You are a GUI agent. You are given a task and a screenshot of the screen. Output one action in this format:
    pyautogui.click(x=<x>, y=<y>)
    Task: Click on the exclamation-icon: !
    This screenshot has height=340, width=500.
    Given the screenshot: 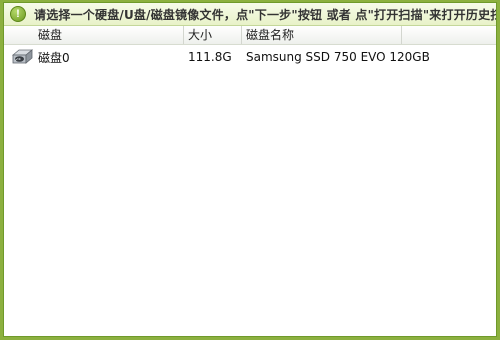 What is the action you would take?
    pyautogui.click(x=18, y=14)
    